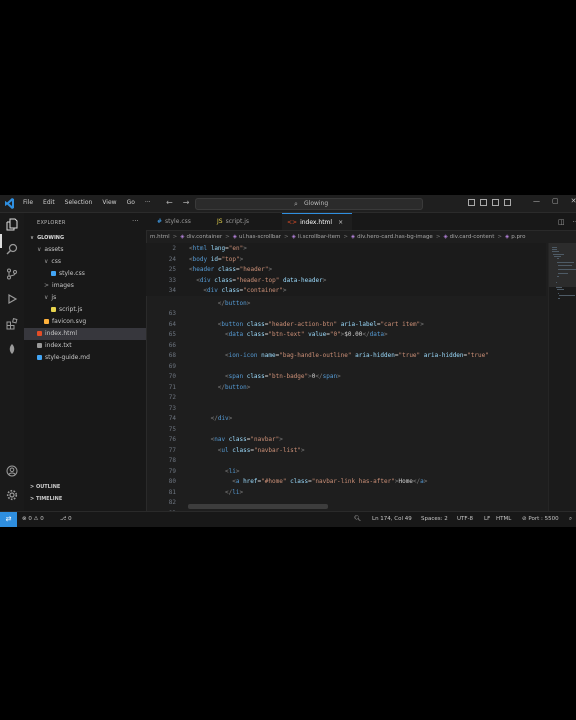 The width and height of the screenshot is (576, 720). Describe the element at coordinates (483, 202) in the screenshot. I see `toggle-panel-icon` at that location.